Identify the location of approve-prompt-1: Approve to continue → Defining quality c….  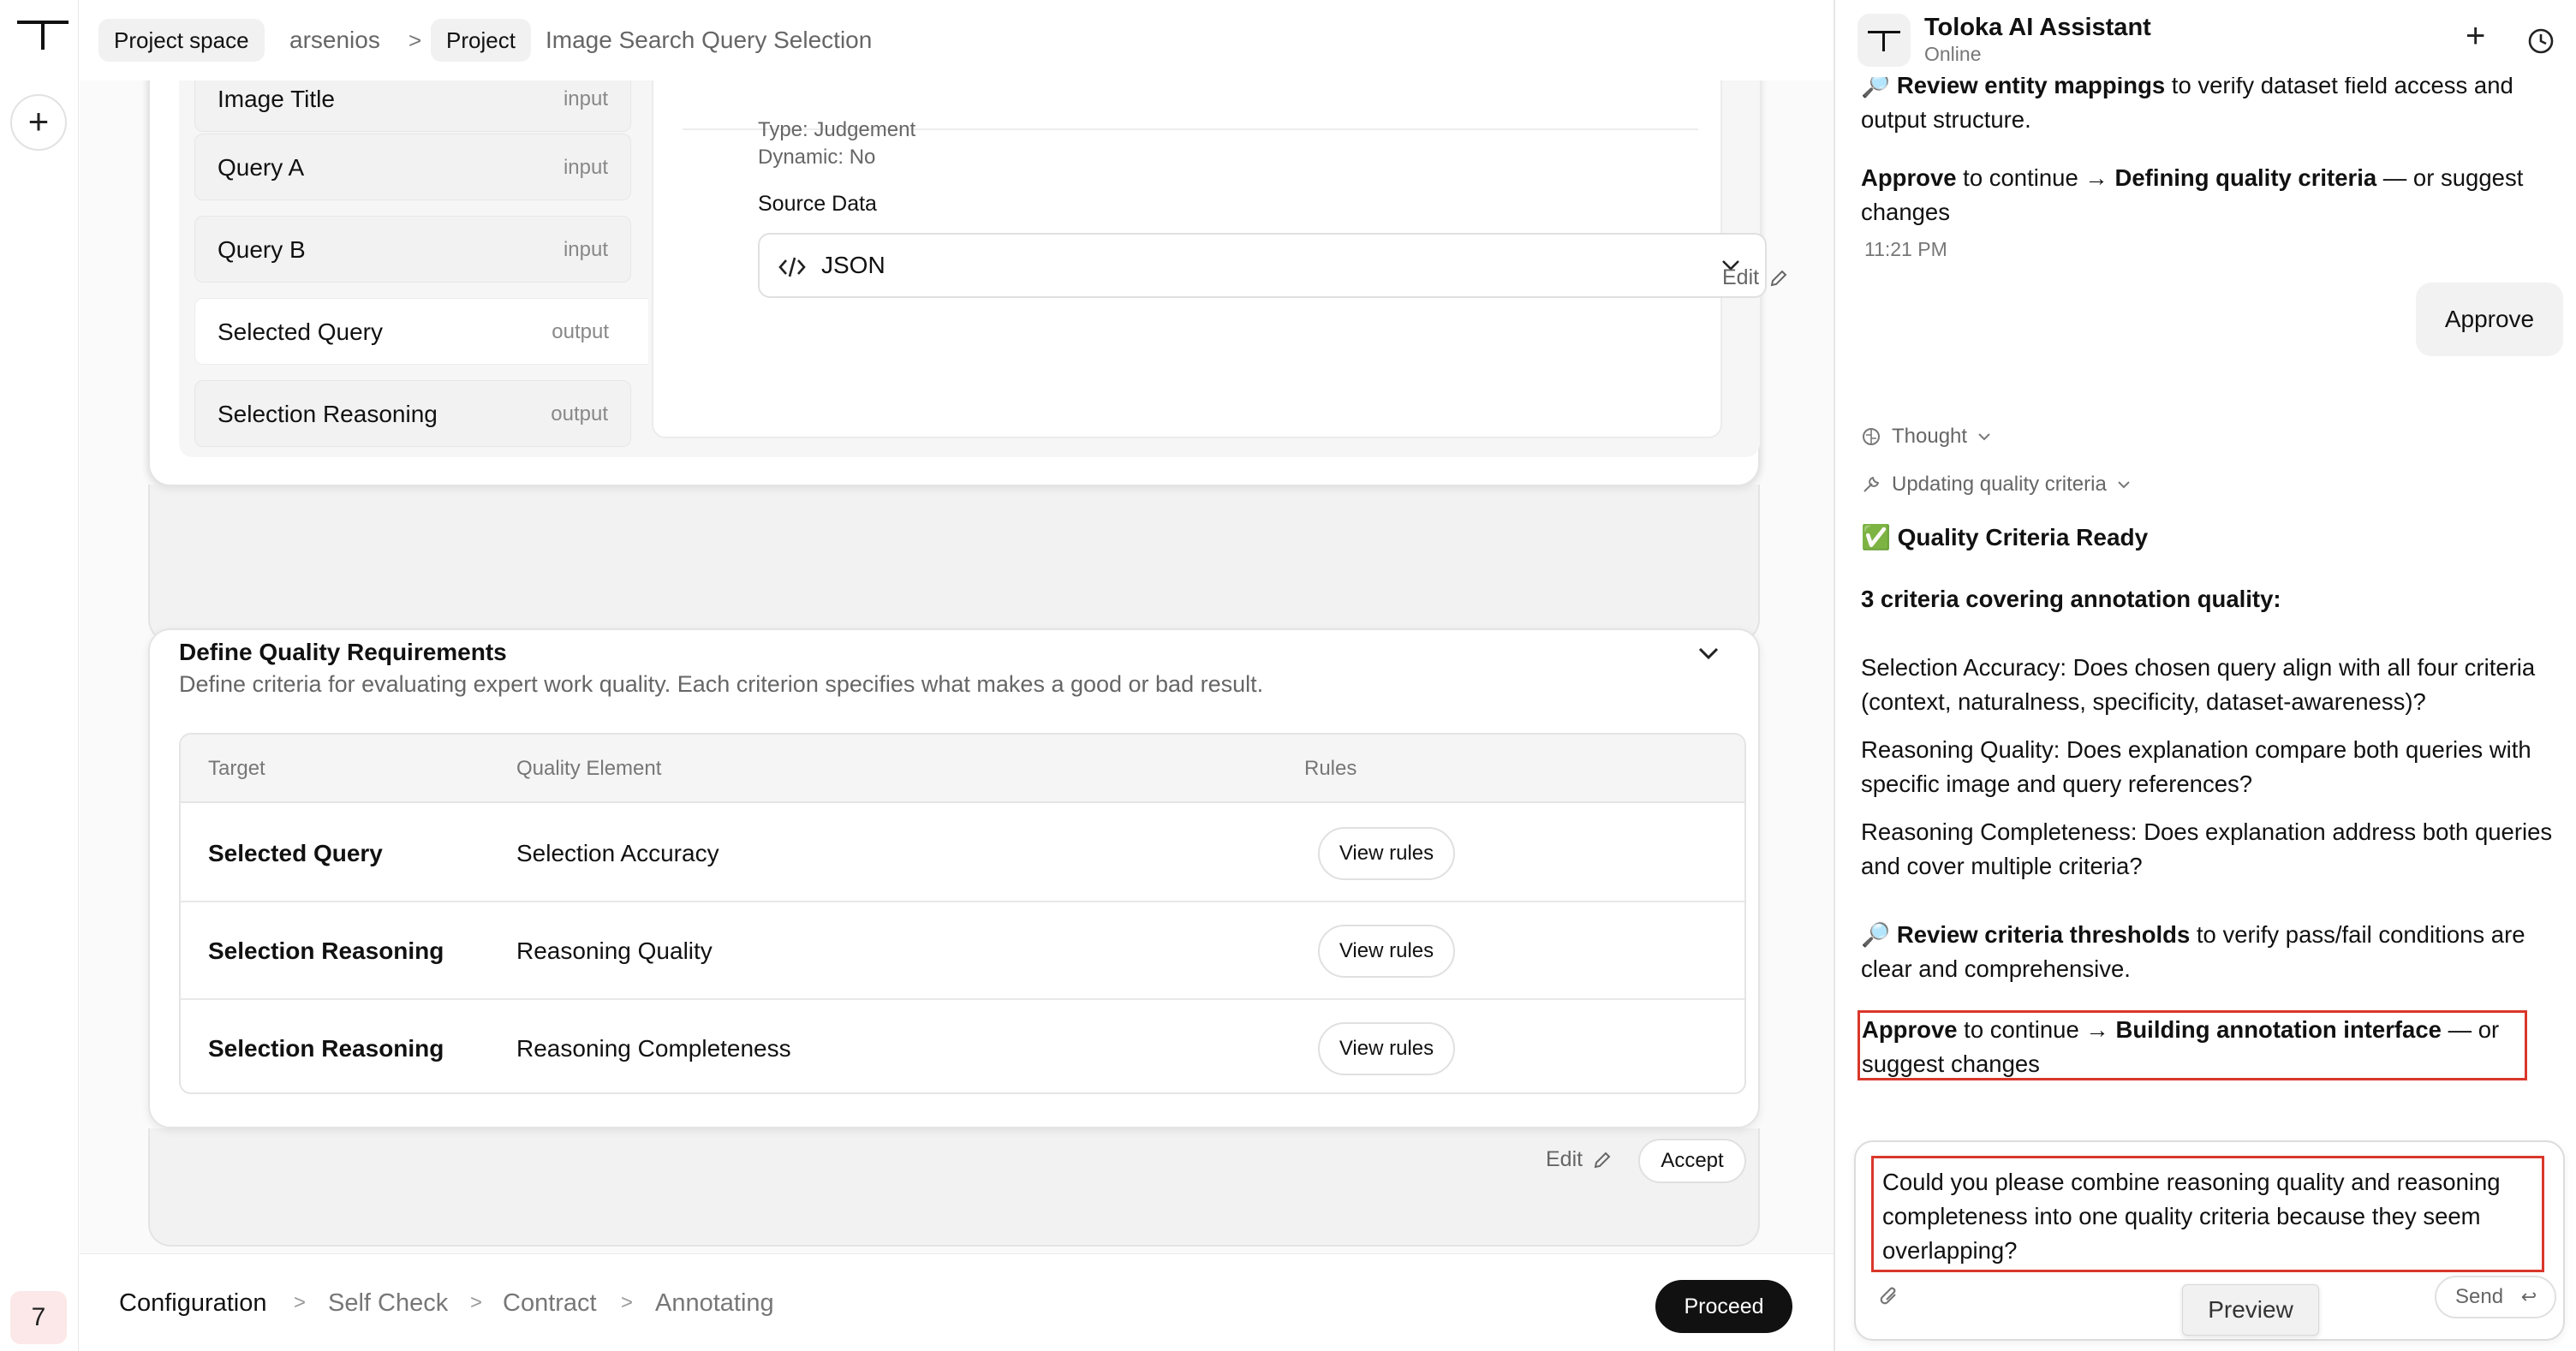
(2192, 194).